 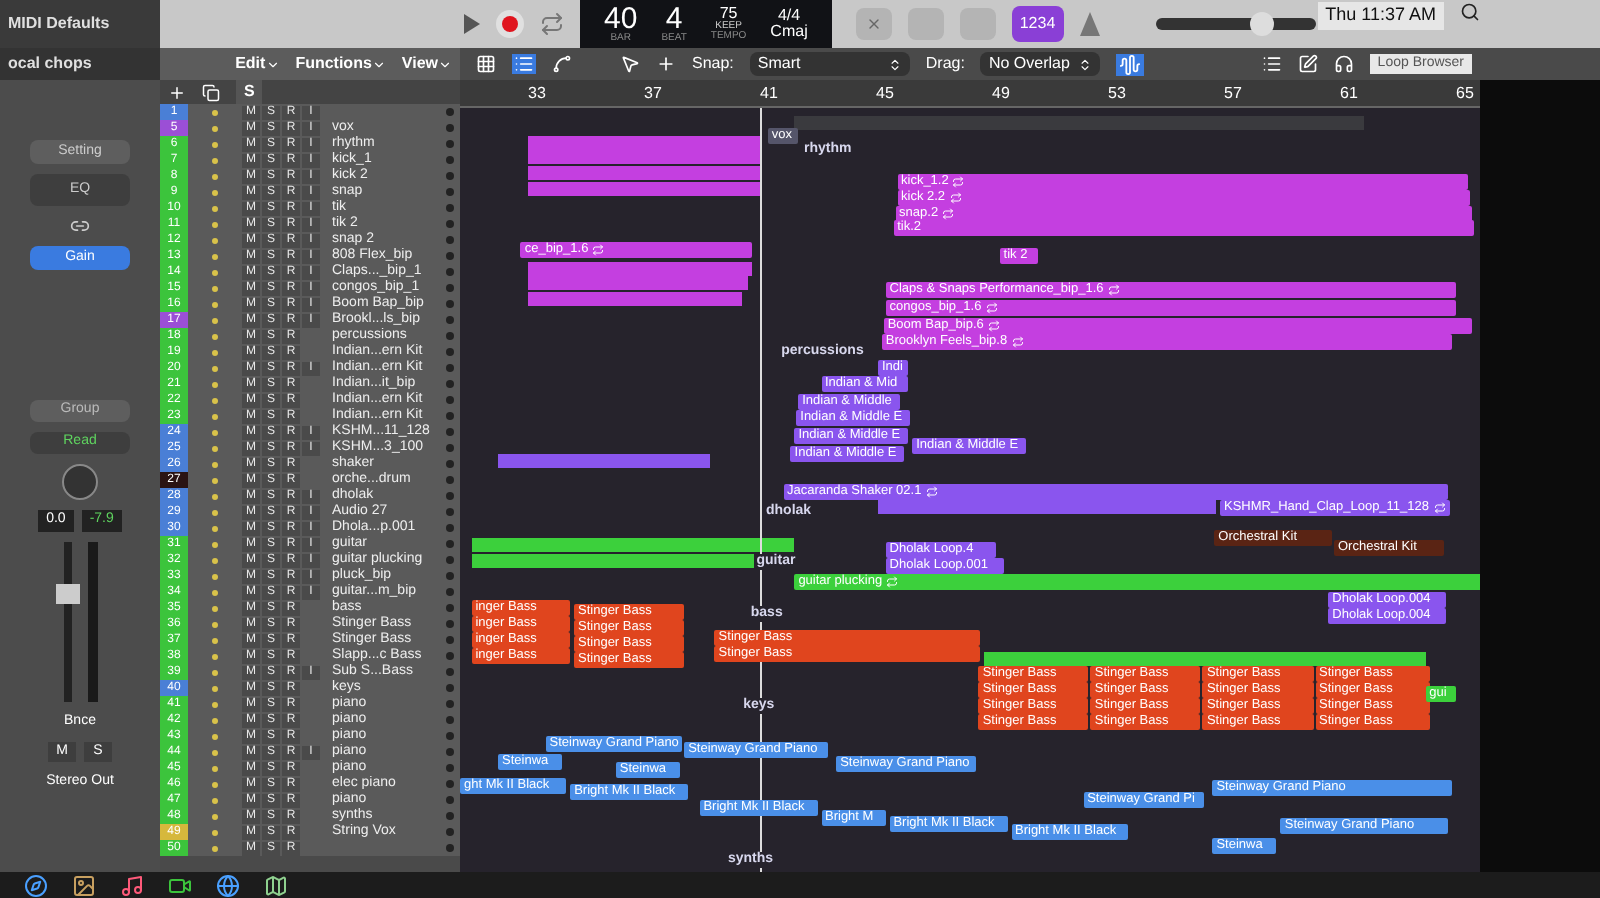 I want to click on timeline-ruler: 33 37 41 45 49 53 57 61 65, so click(x=970, y=94).